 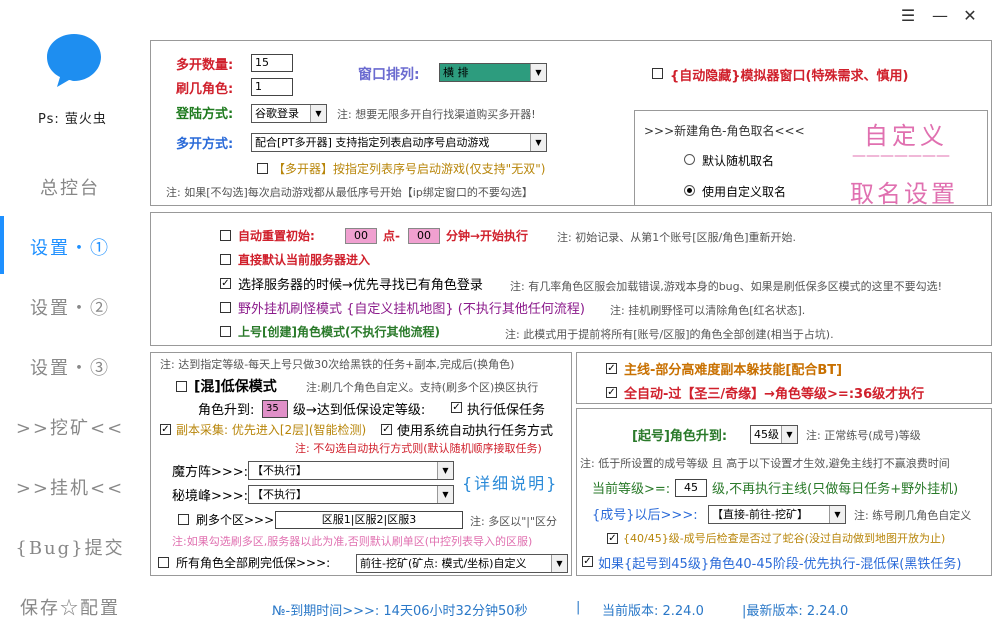 What do you see at coordinates (493, 72) in the screenshot?
I see `arrange-select: 横 排 ▼` at bounding box center [493, 72].